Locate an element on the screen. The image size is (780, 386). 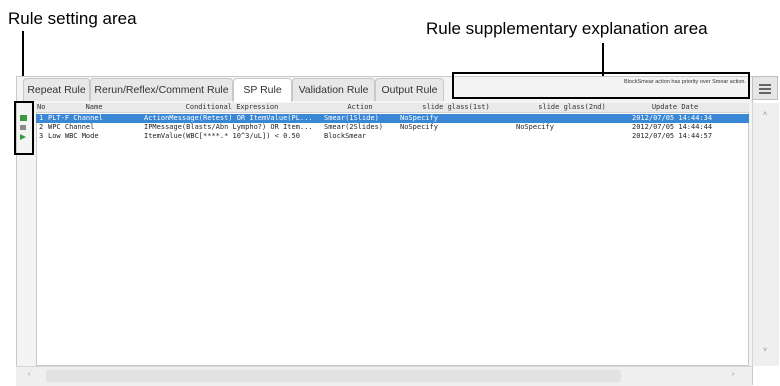
cell-no: 2 is located at coordinates (41, 127).